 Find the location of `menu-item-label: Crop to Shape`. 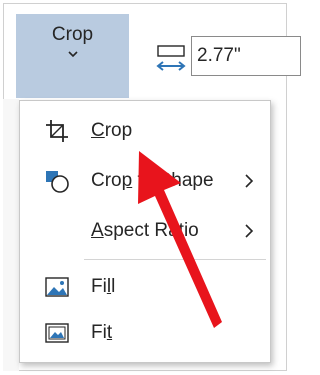

menu-item-label: Crop to Shape is located at coordinates (152, 180).